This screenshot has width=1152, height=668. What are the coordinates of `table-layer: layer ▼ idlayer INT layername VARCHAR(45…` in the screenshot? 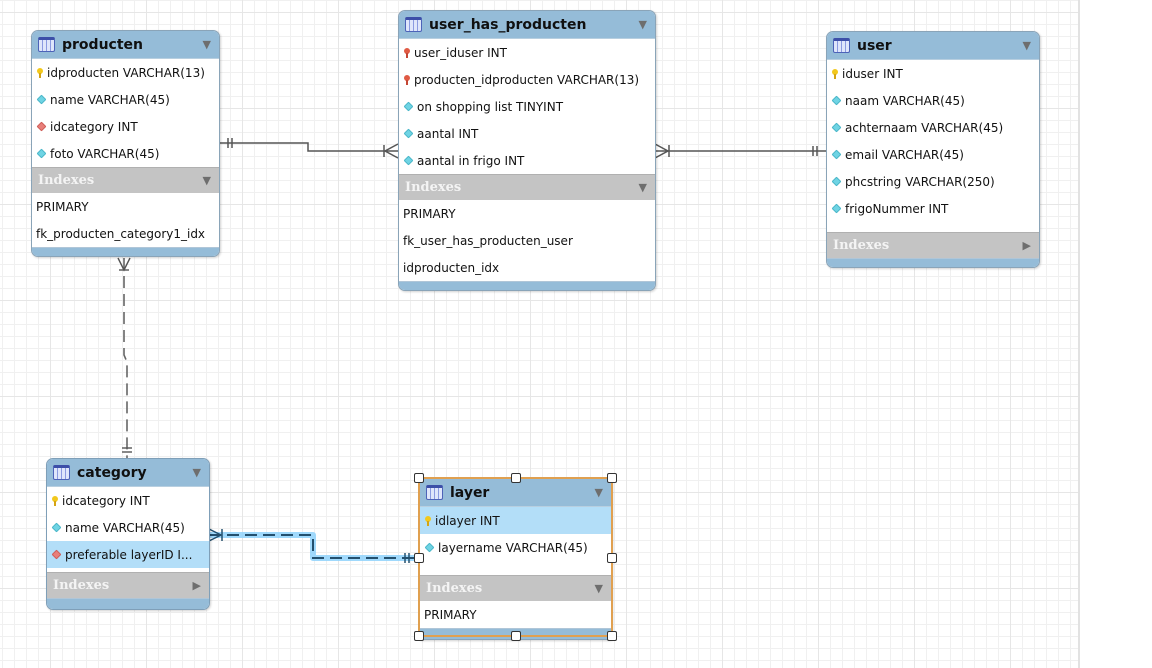 It's located at (515, 559).